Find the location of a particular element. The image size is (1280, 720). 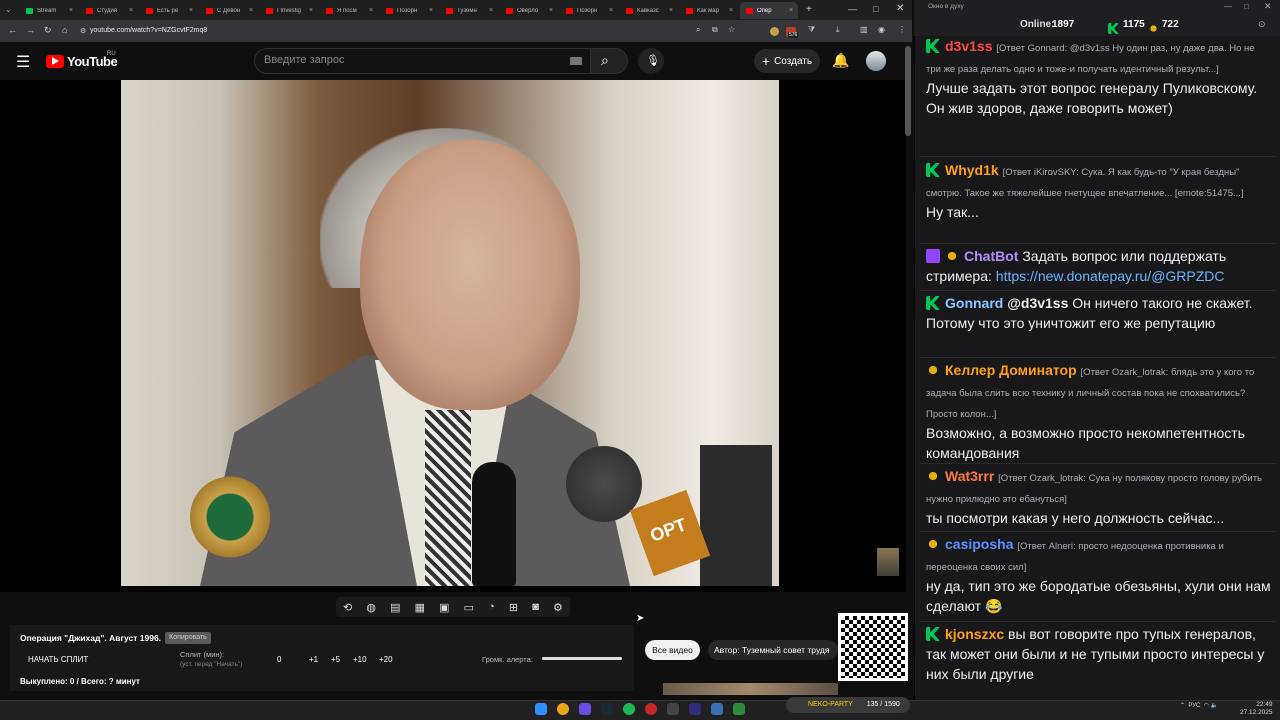

screenshot-icon: ◙ is located at coordinates (535, 607).